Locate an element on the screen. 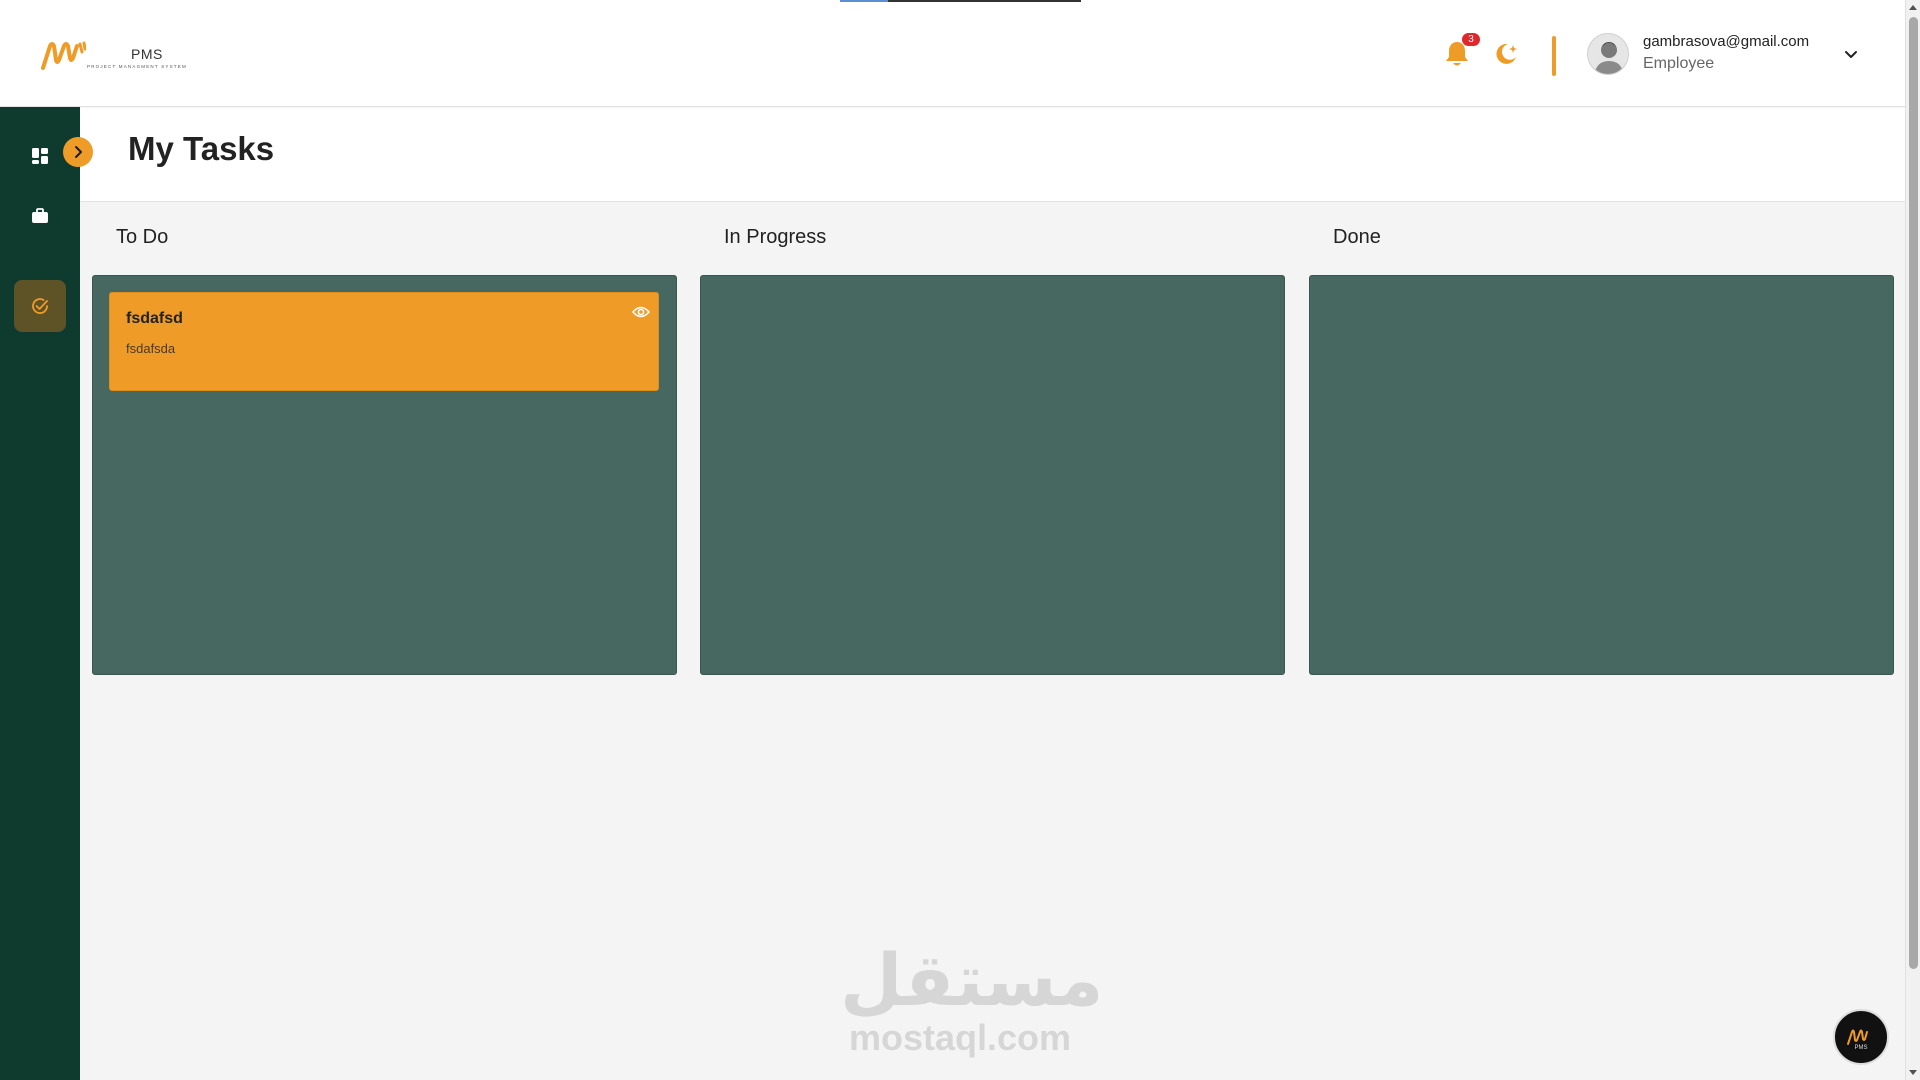 The width and height of the screenshot is (1920, 1080). chevron-right-icon is located at coordinates (78, 152).